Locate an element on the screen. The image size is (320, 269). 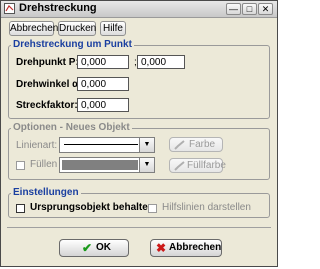
close-icon: ✕ is located at coordinates (265, 9).